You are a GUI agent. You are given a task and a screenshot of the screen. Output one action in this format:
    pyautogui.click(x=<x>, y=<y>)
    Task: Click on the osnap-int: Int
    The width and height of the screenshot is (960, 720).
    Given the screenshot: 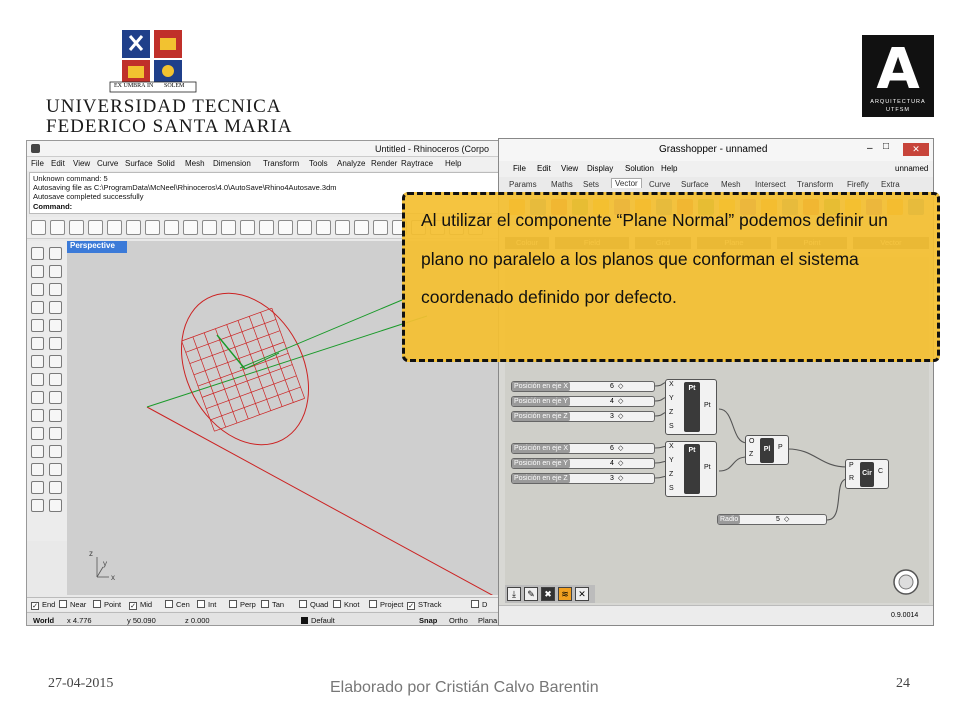 What is the action you would take?
    pyautogui.click(x=206, y=604)
    